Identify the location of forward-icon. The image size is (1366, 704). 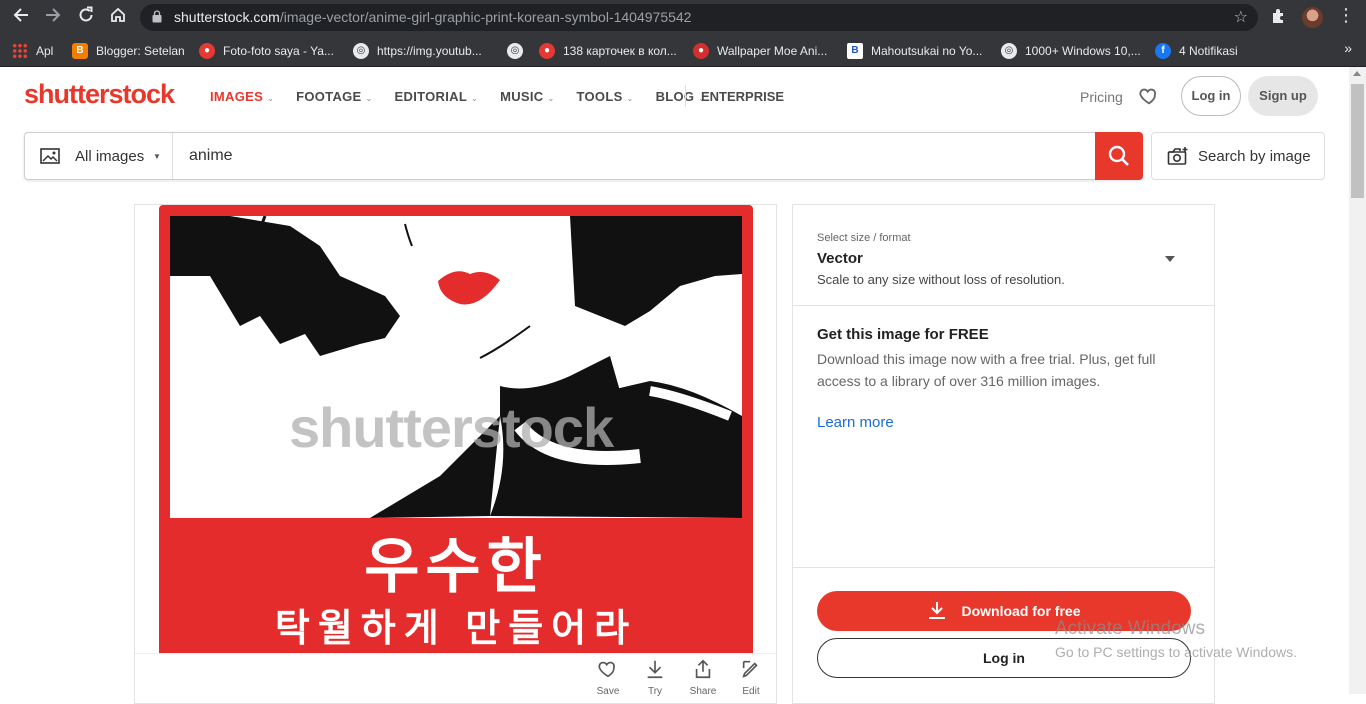
(53, 18).